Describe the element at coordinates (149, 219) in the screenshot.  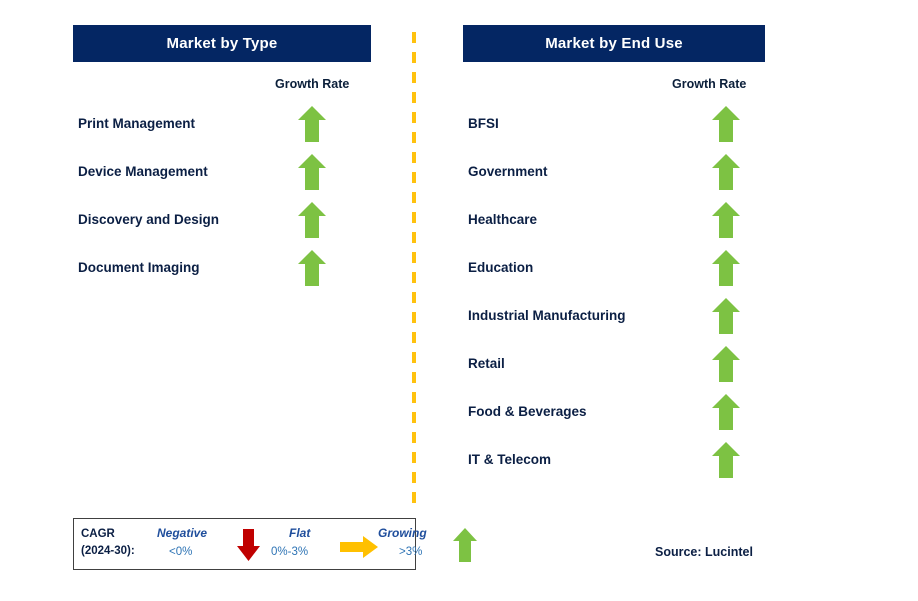
I see `segment-label: Discovery and Design` at that location.